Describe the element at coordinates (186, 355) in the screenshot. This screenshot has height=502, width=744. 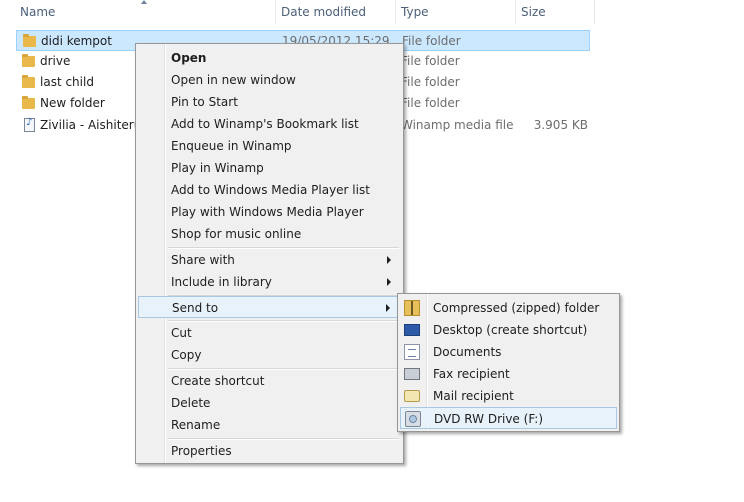
I see `menu-item-label: Copy` at that location.